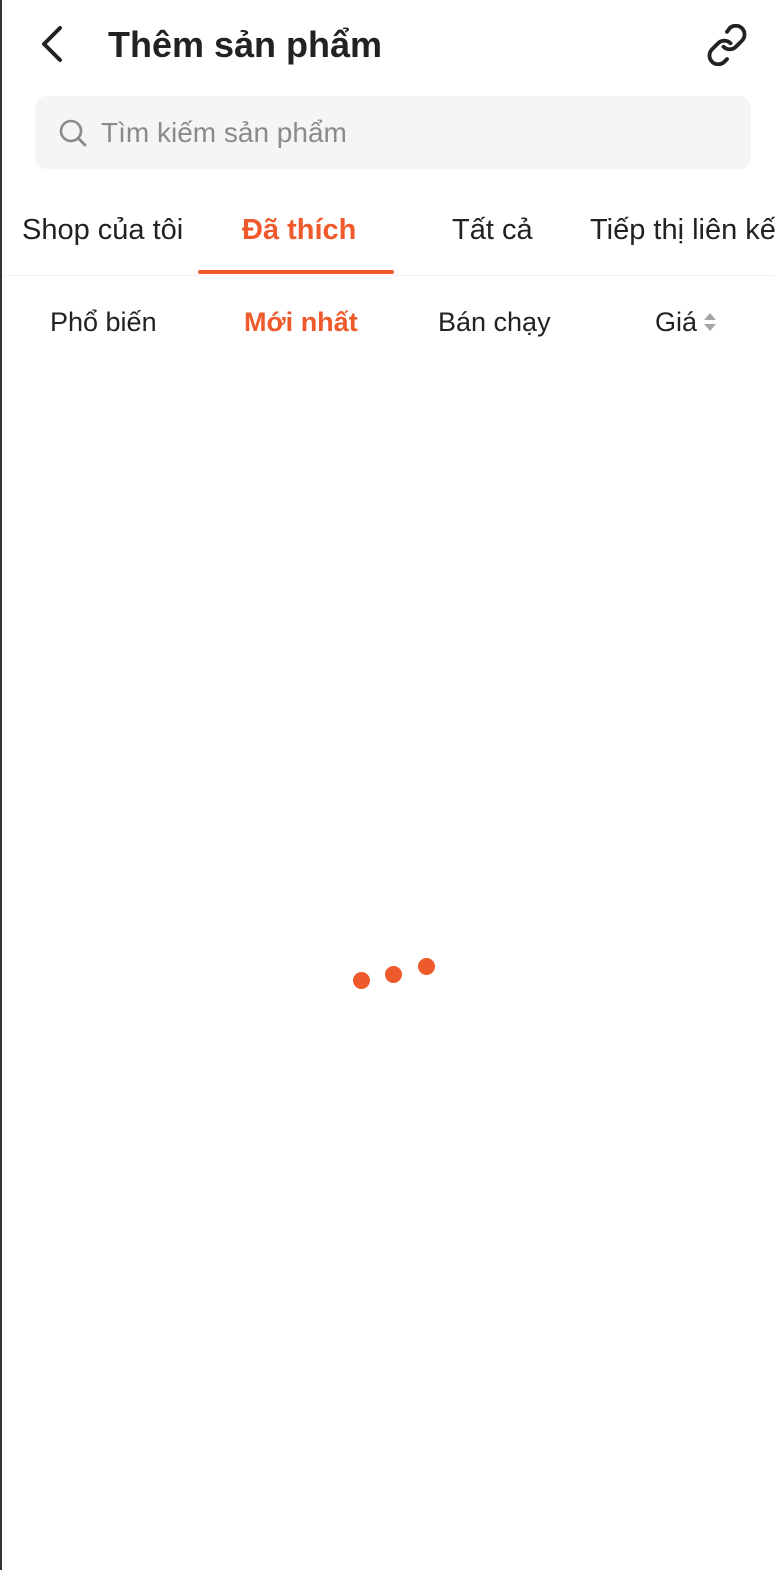 The height and width of the screenshot is (1570, 775). What do you see at coordinates (401, 132) in the screenshot?
I see `search-input` at bounding box center [401, 132].